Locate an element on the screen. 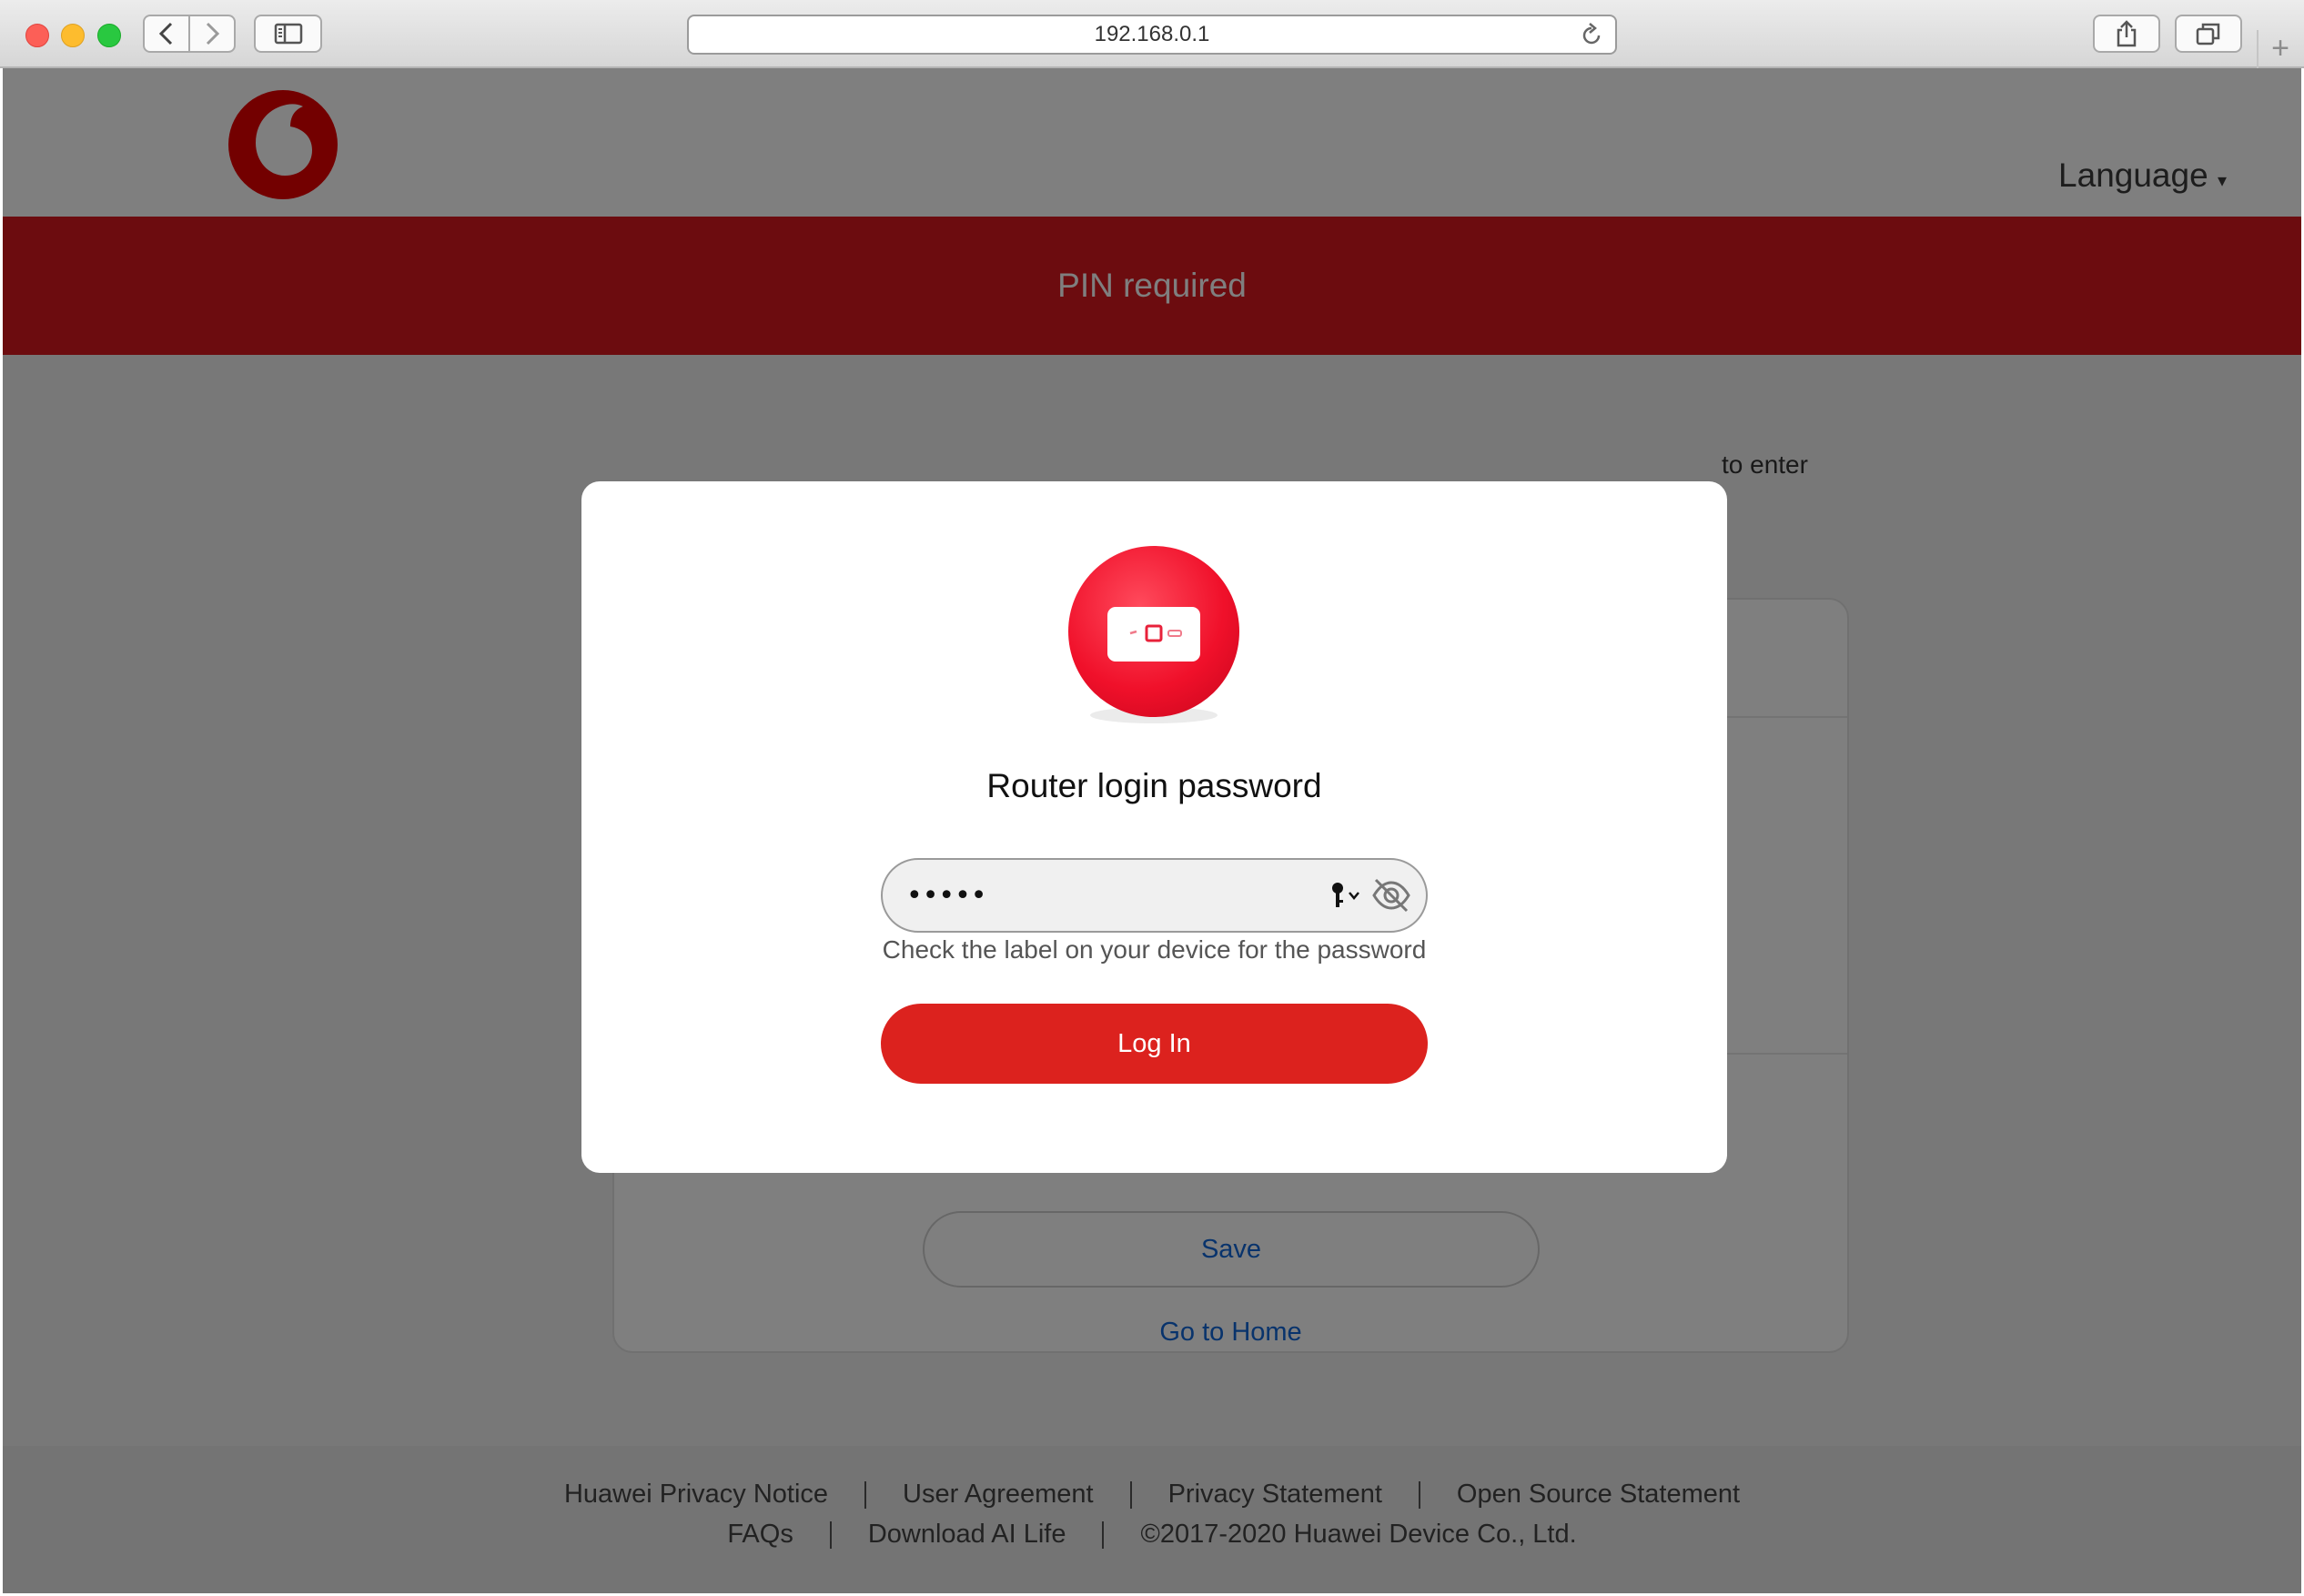  url-text: 192.168.0.1 is located at coordinates (1152, 34).